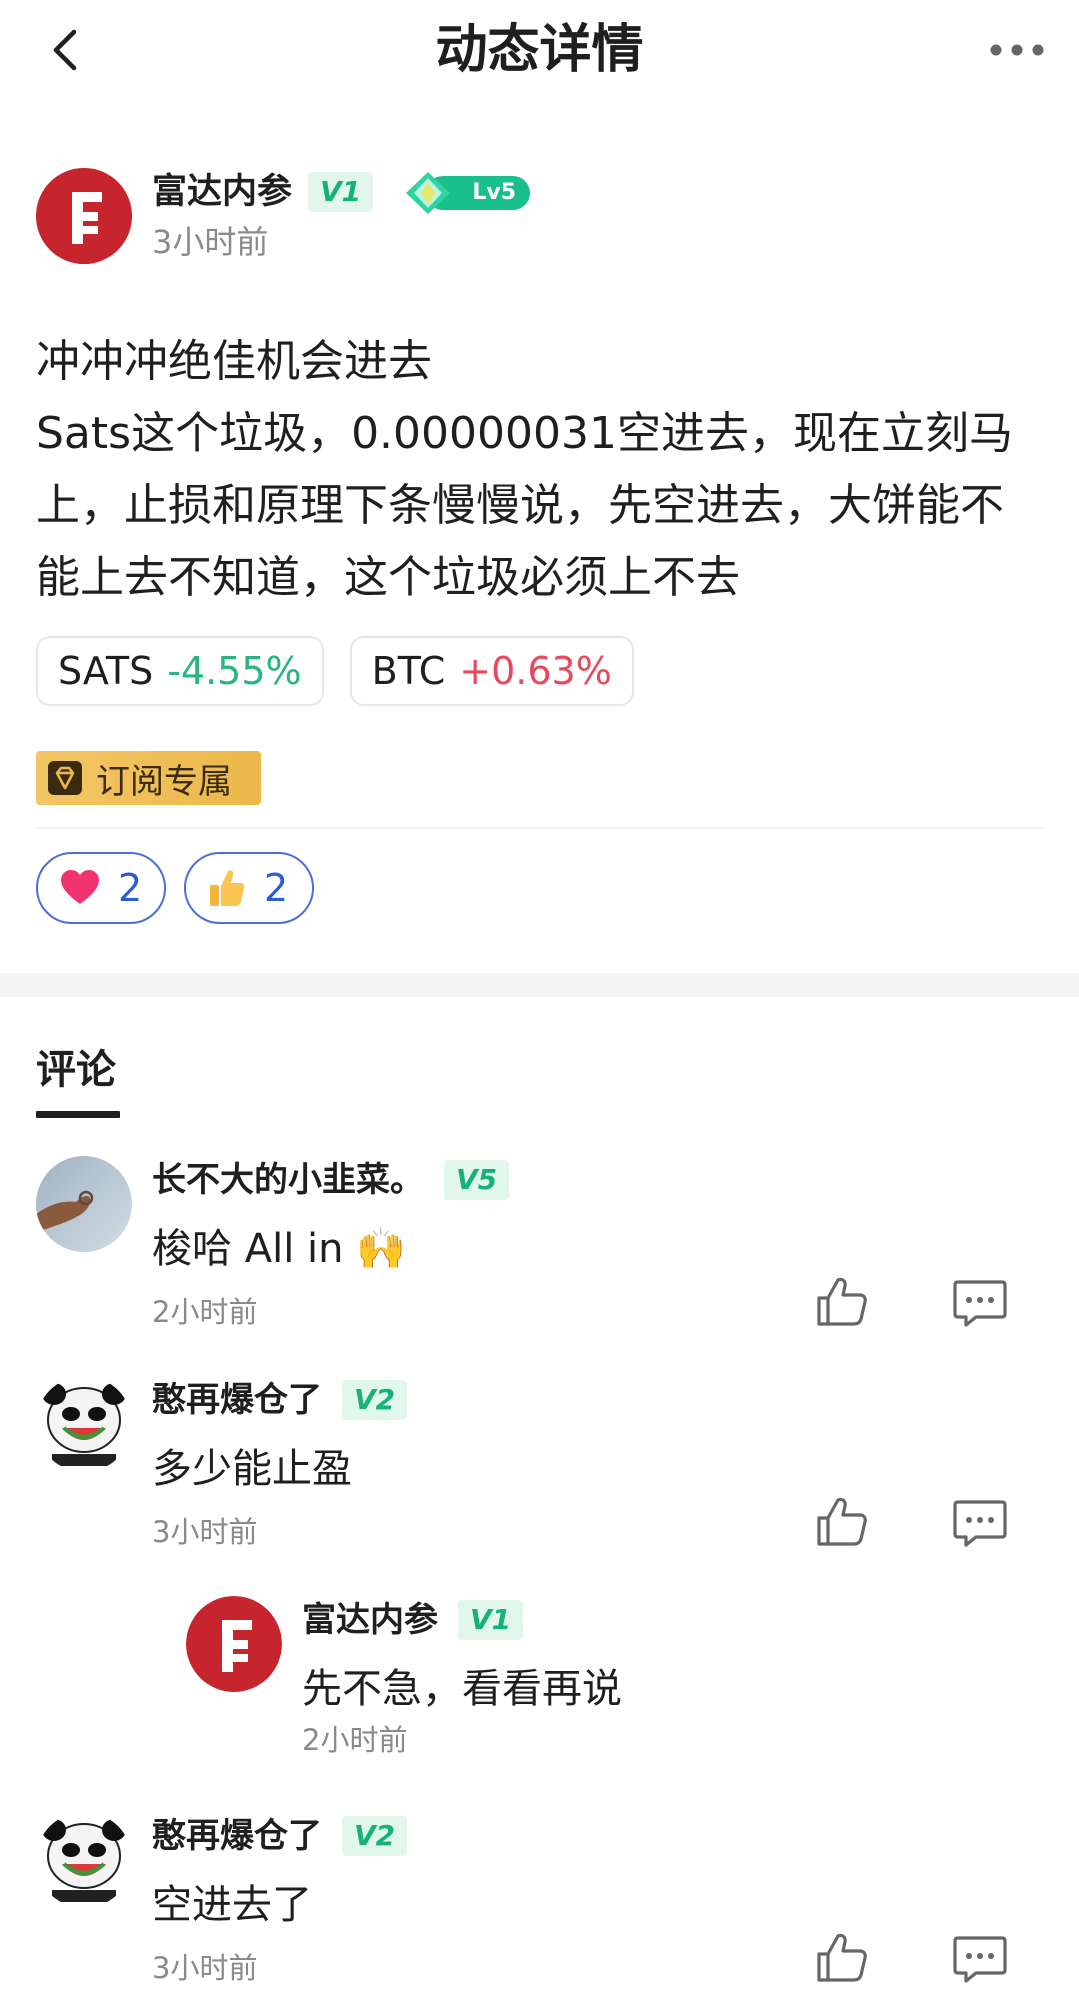  I want to click on reply-timestamp: 2小时前, so click(355, 1740).